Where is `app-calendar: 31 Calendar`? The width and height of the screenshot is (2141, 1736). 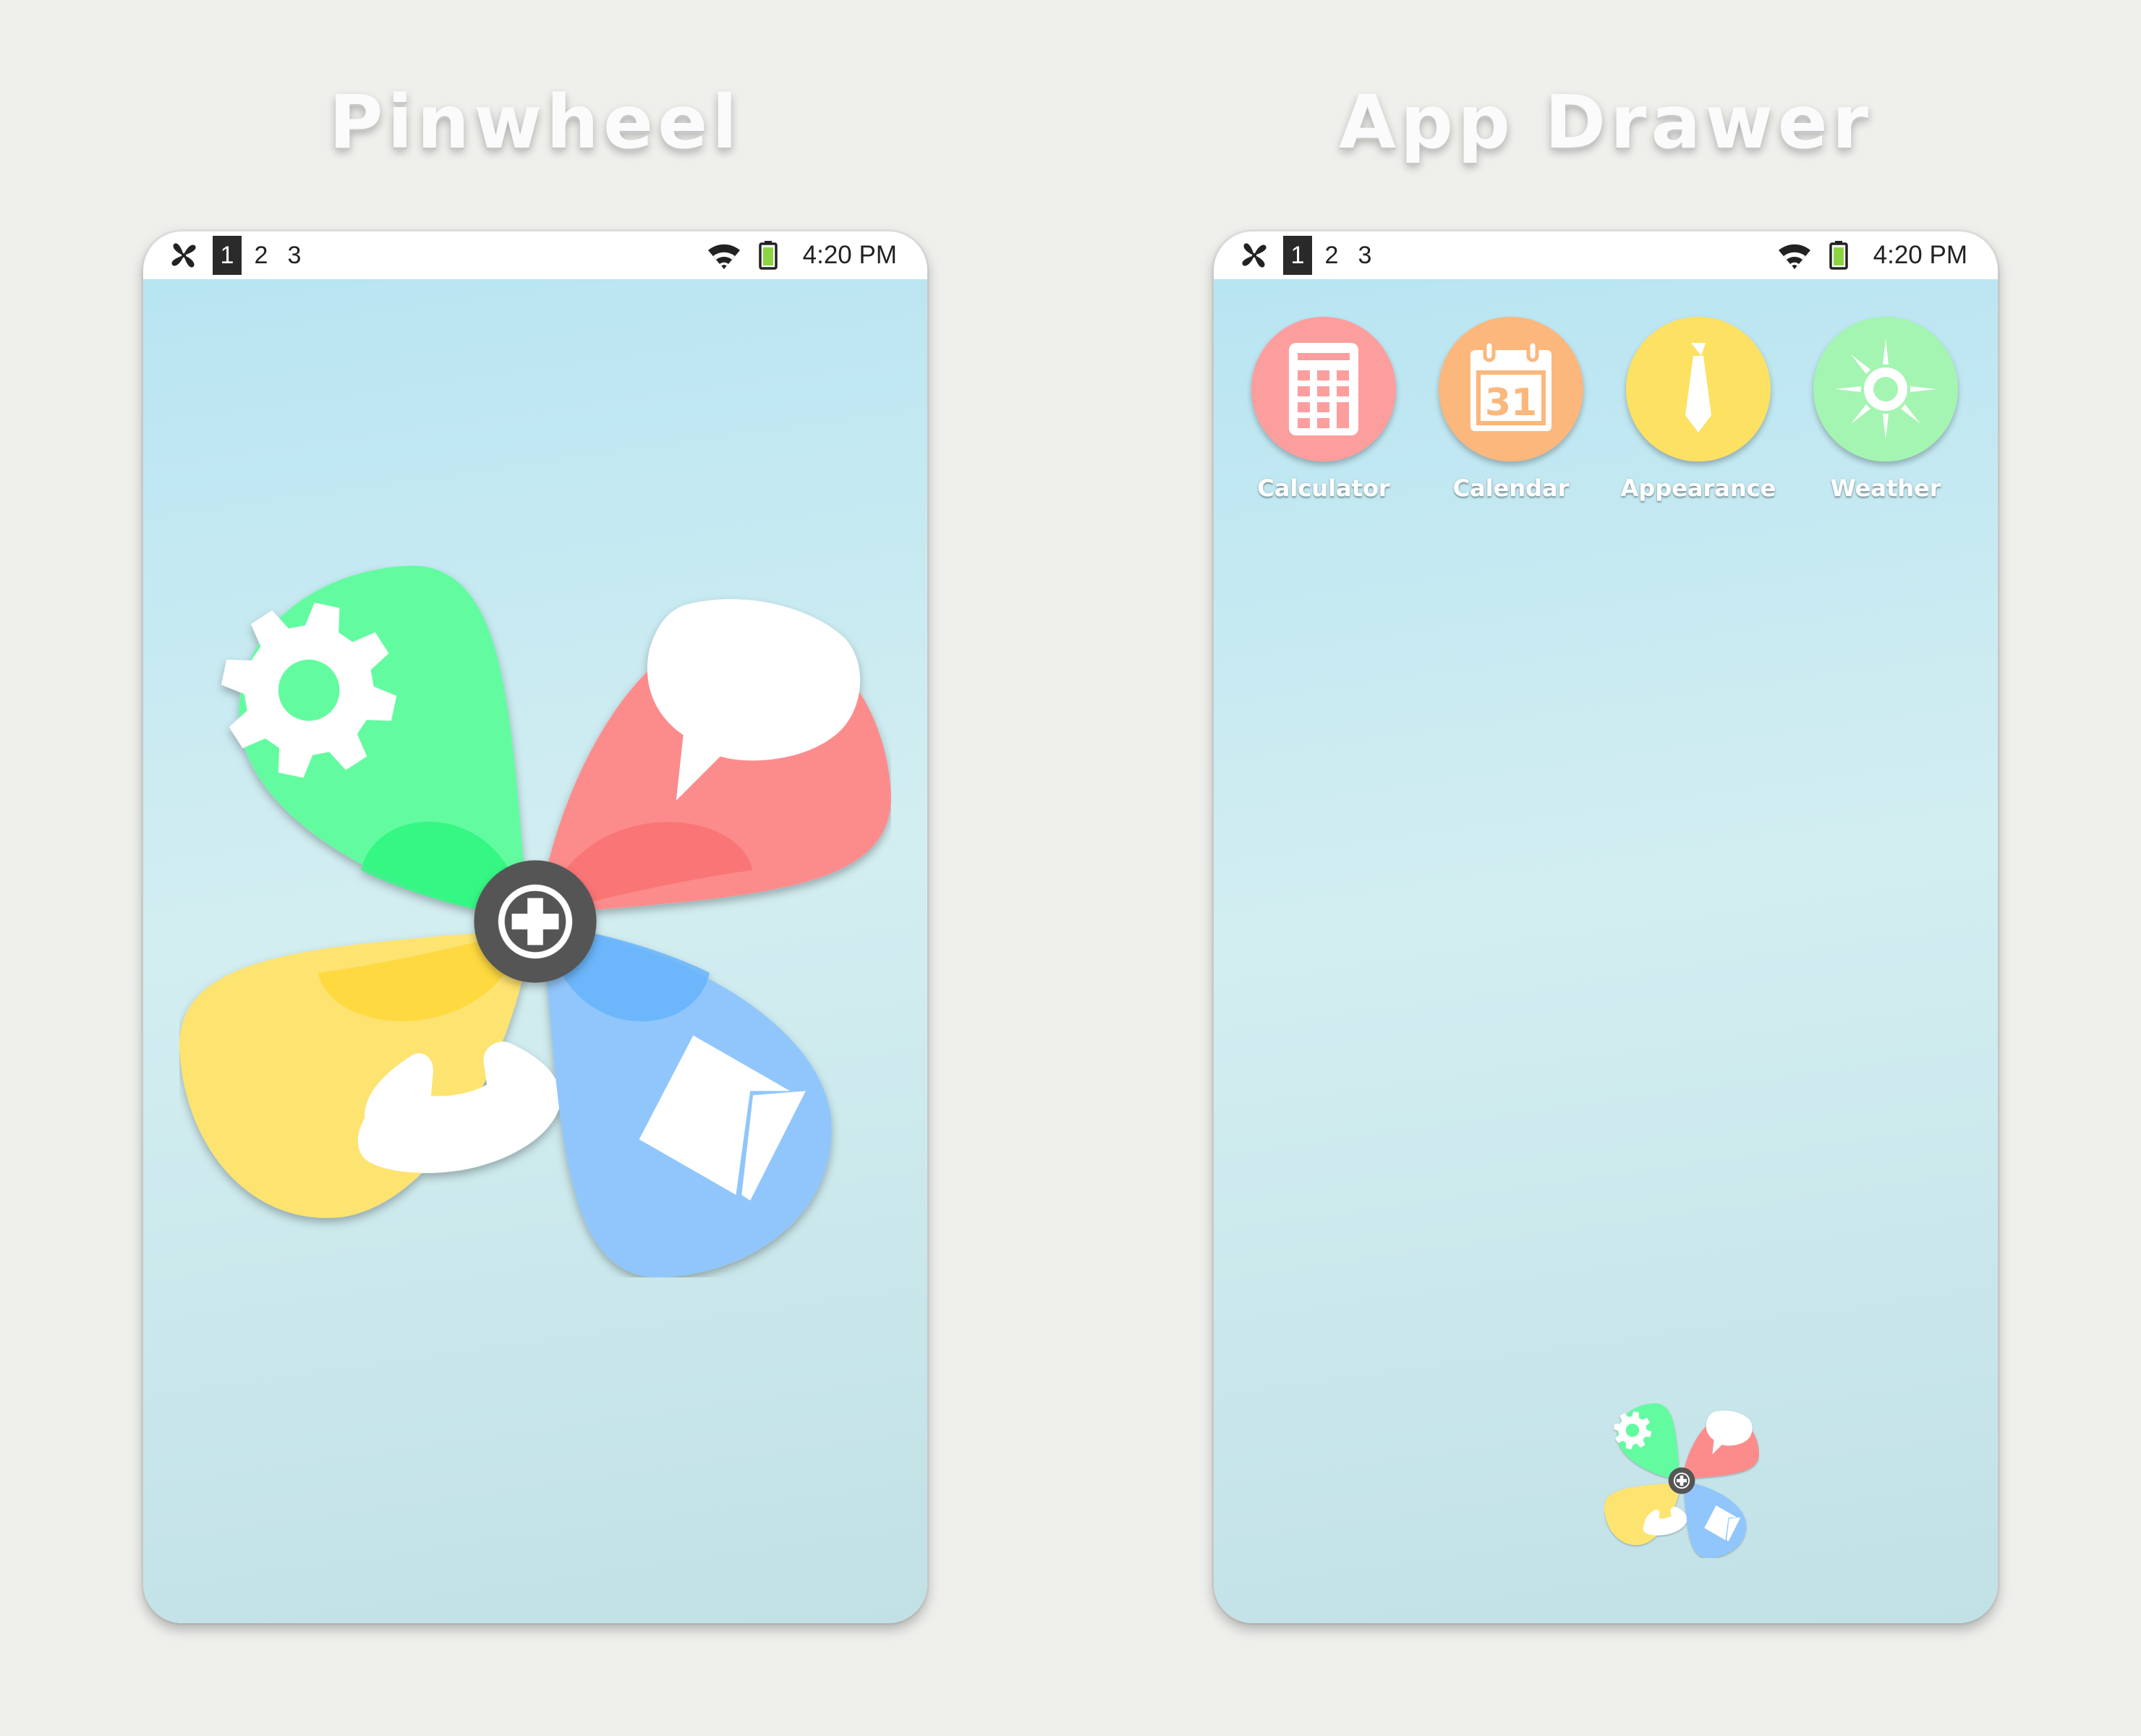
app-calendar: 31 Calendar is located at coordinates (1511, 426).